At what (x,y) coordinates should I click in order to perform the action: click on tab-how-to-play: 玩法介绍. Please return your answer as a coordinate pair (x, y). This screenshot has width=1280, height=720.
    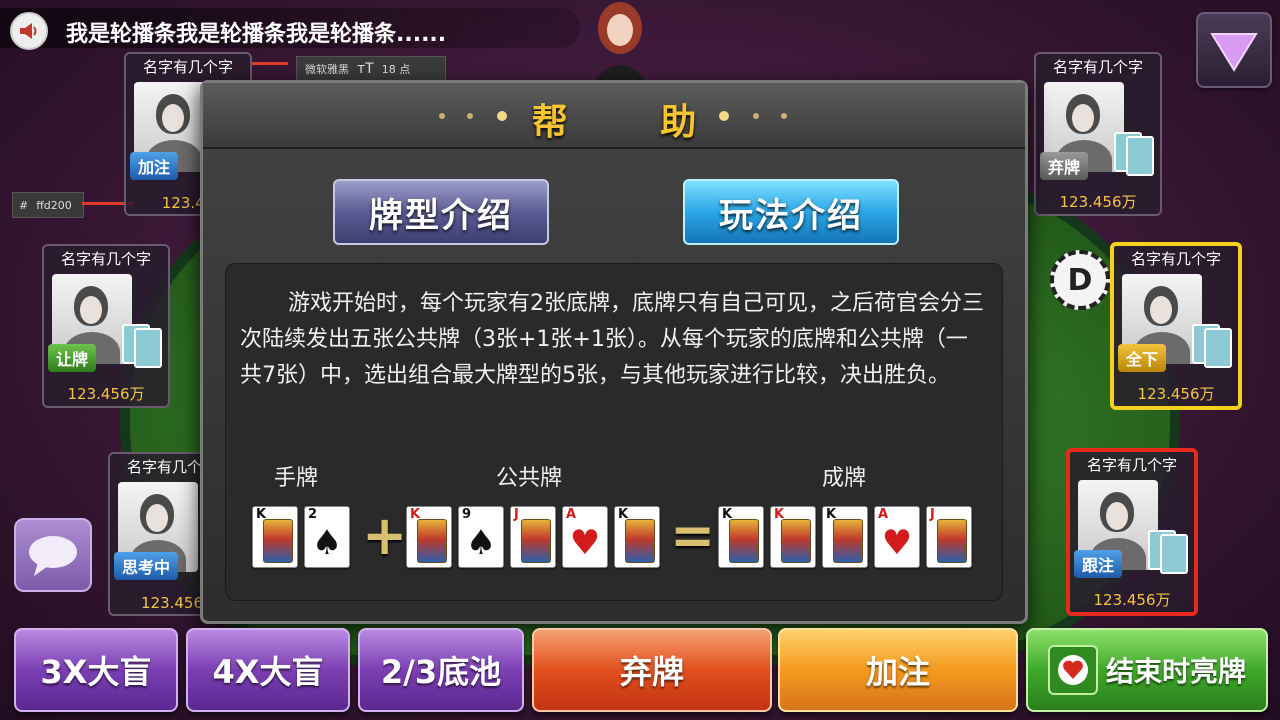
    Looking at the image, I should click on (791, 212).